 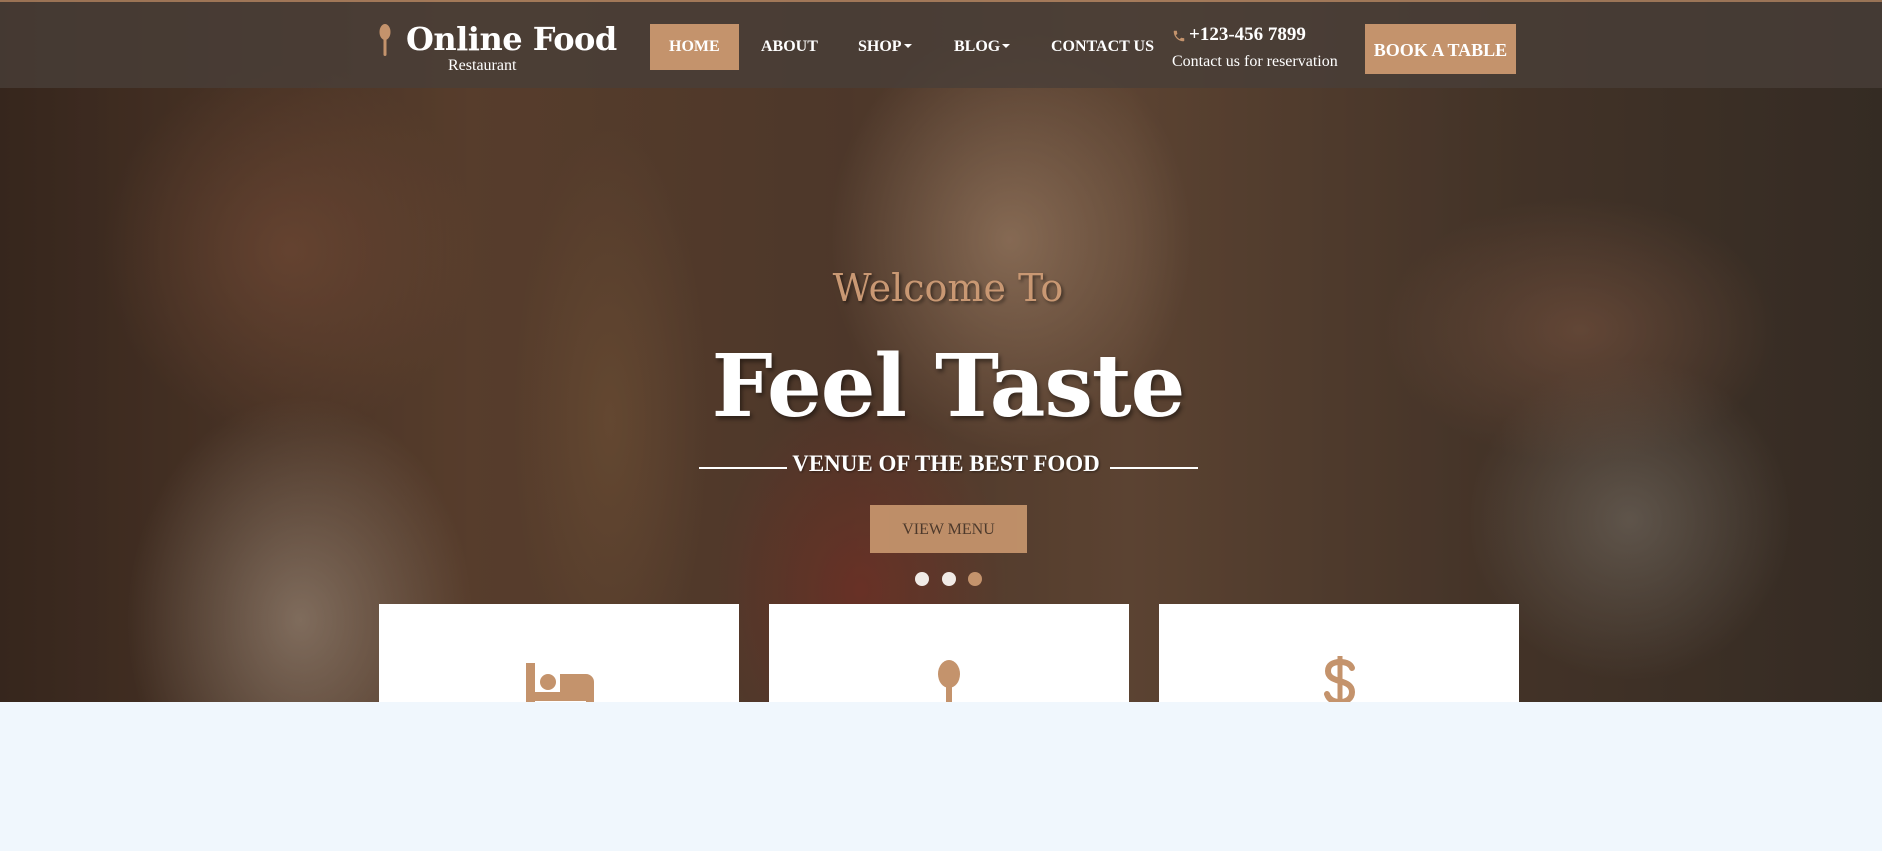 I want to click on nav-home: HOME, so click(x=694, y=47).